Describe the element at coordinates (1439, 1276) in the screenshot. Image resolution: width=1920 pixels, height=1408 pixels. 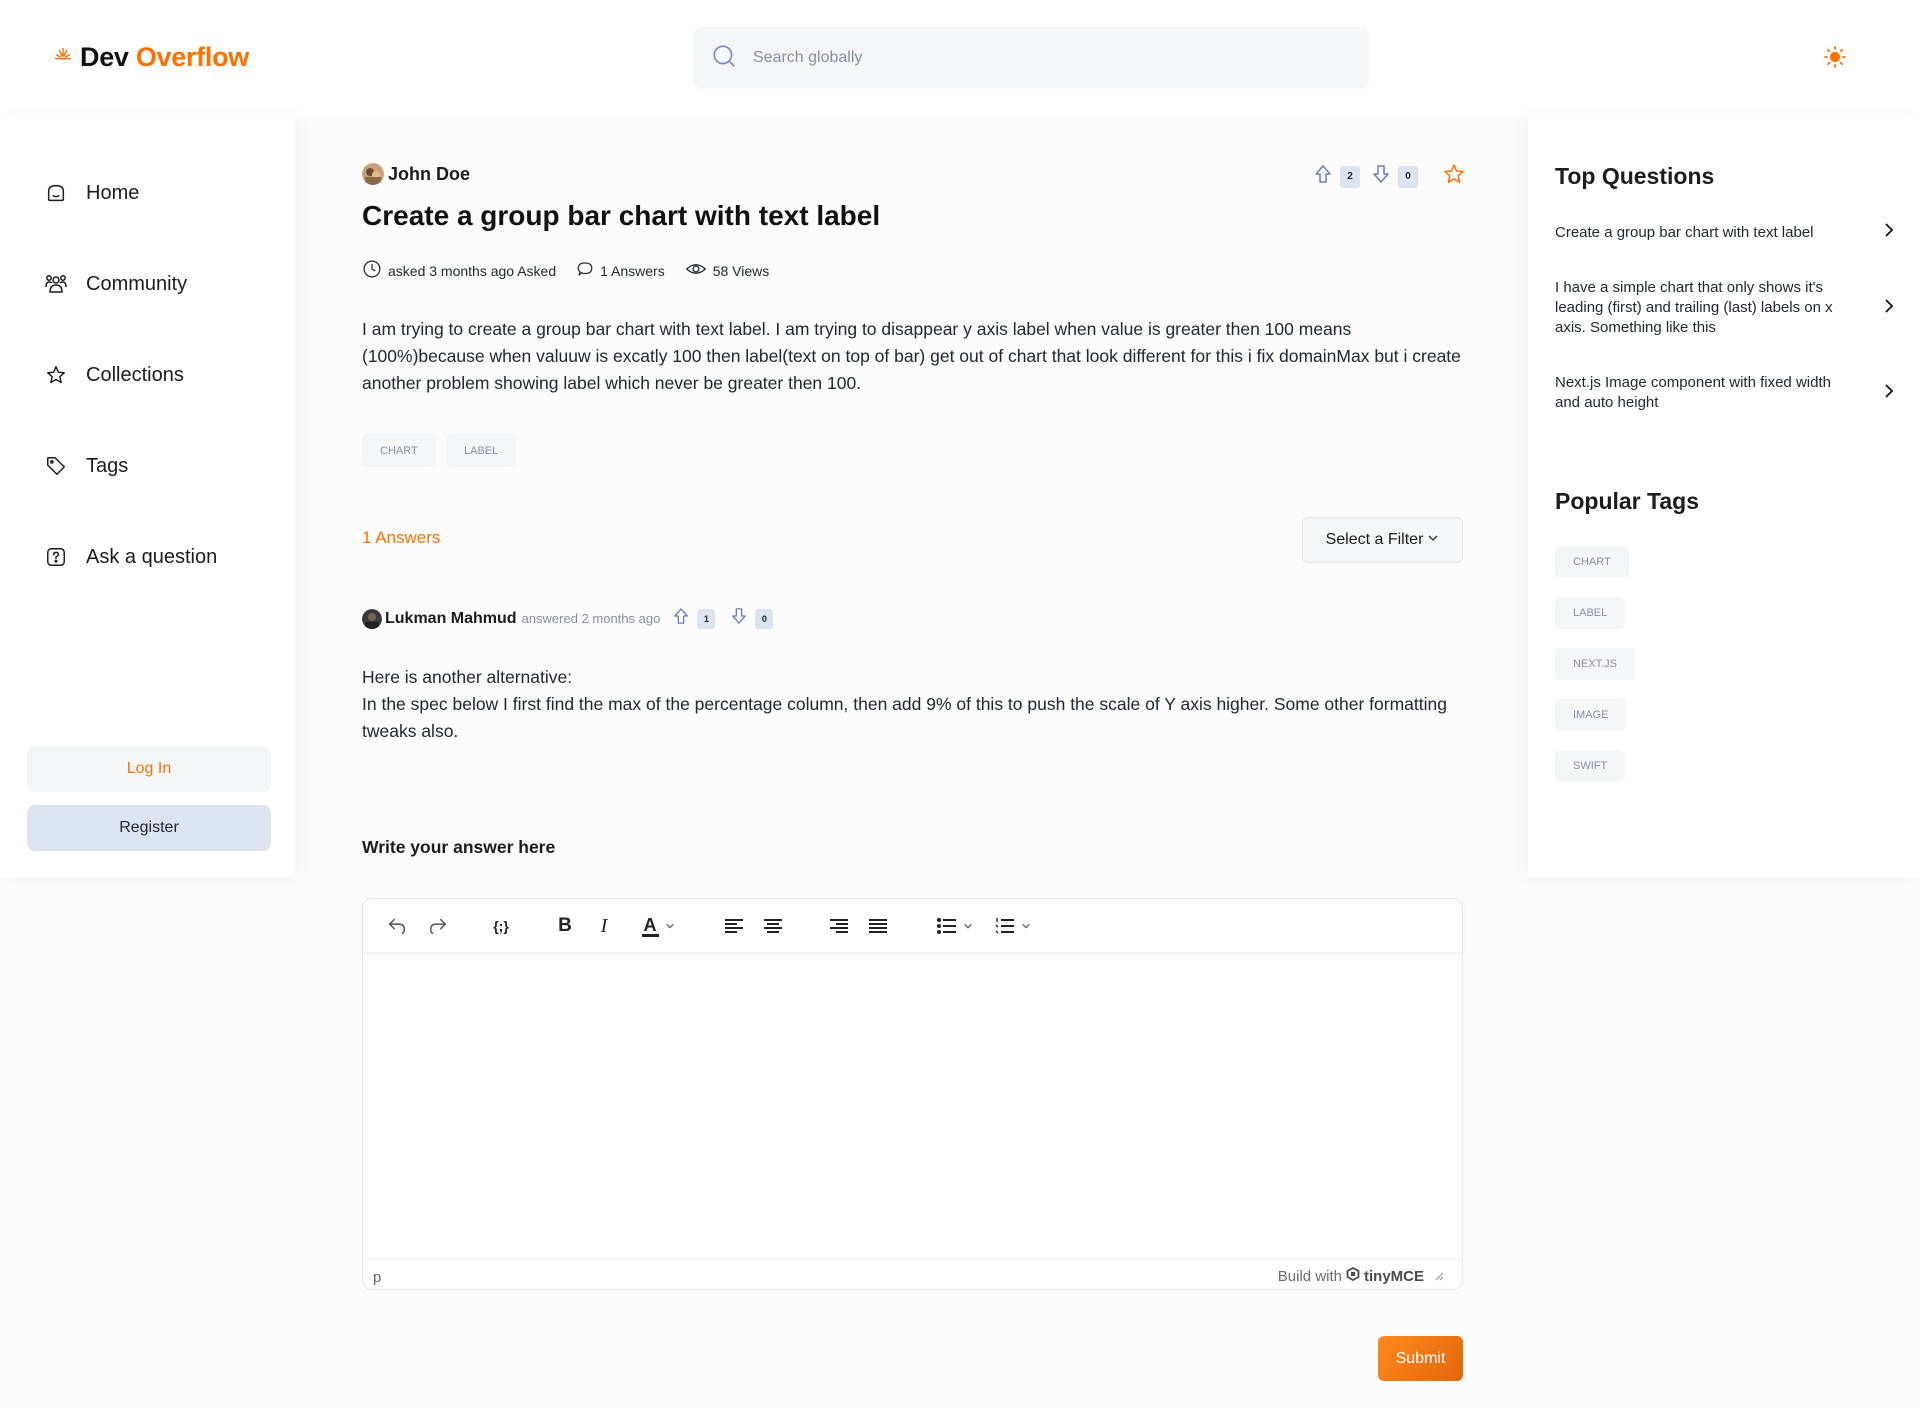
I see `resize-handle-icon` at that location.